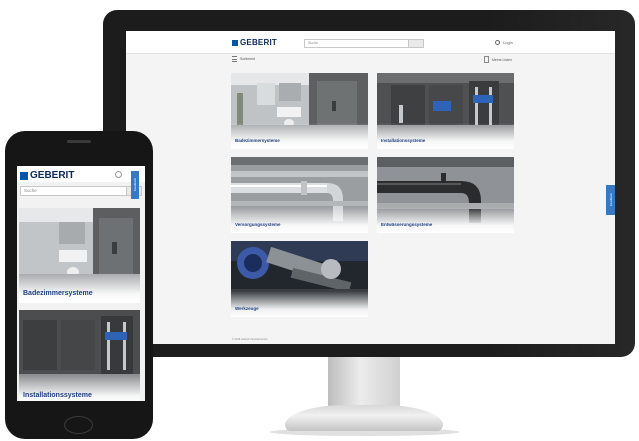 The height and width of the screenshot is (441, 639). What do you see at coordinates (79, 255) in the screenshot?
I see `mobile-card-badezimmer: Badezimmersysteme` at bounding box center [79, 255].